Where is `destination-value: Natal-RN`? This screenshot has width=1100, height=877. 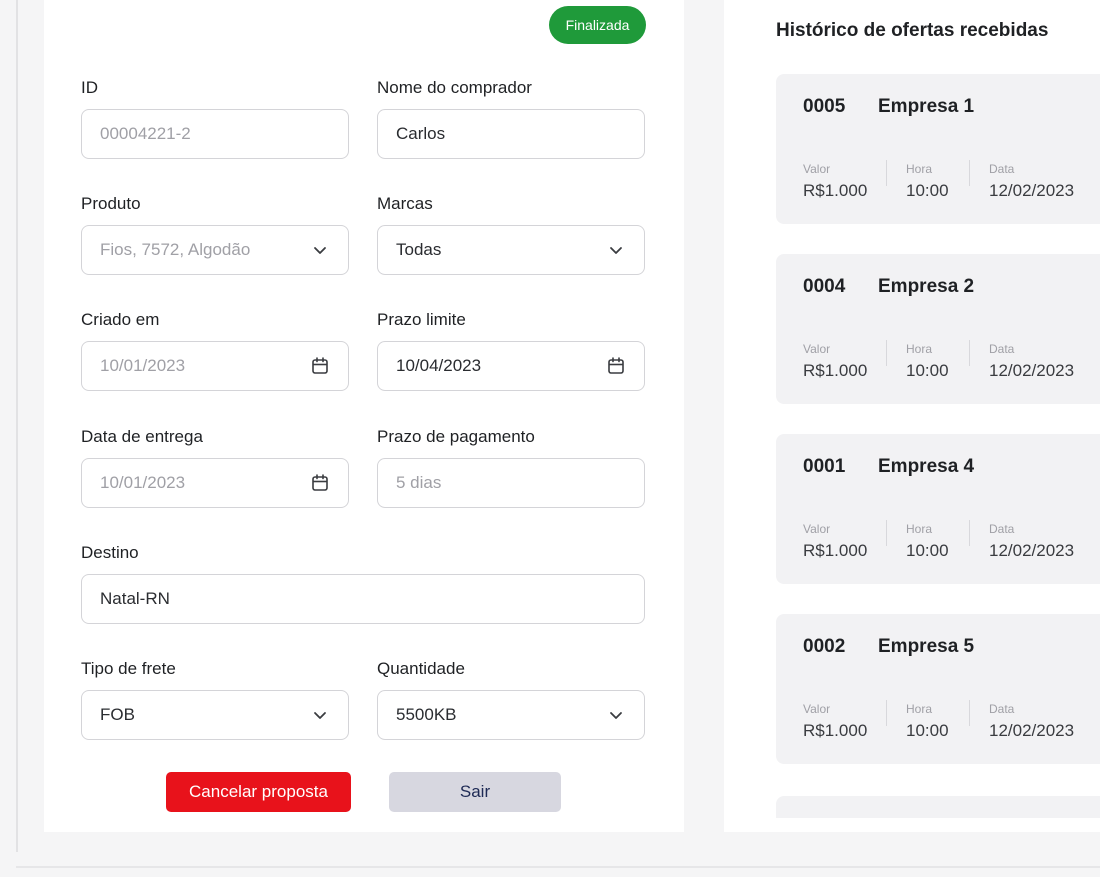 destination-value: Natal-RN is located at coordinates (135, 598).